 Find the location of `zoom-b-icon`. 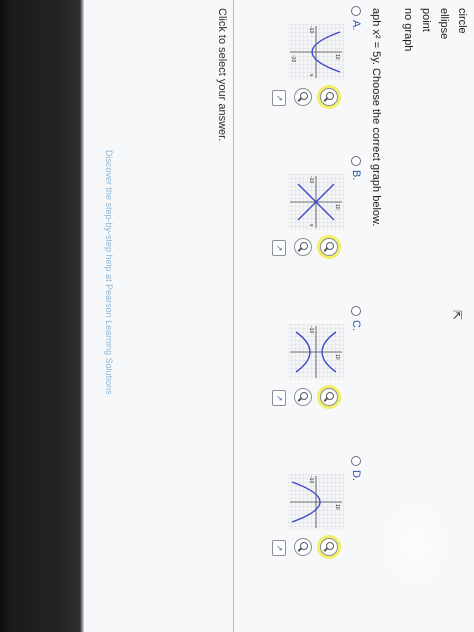

zoom-b-icon is located at coordinates (329, 247).